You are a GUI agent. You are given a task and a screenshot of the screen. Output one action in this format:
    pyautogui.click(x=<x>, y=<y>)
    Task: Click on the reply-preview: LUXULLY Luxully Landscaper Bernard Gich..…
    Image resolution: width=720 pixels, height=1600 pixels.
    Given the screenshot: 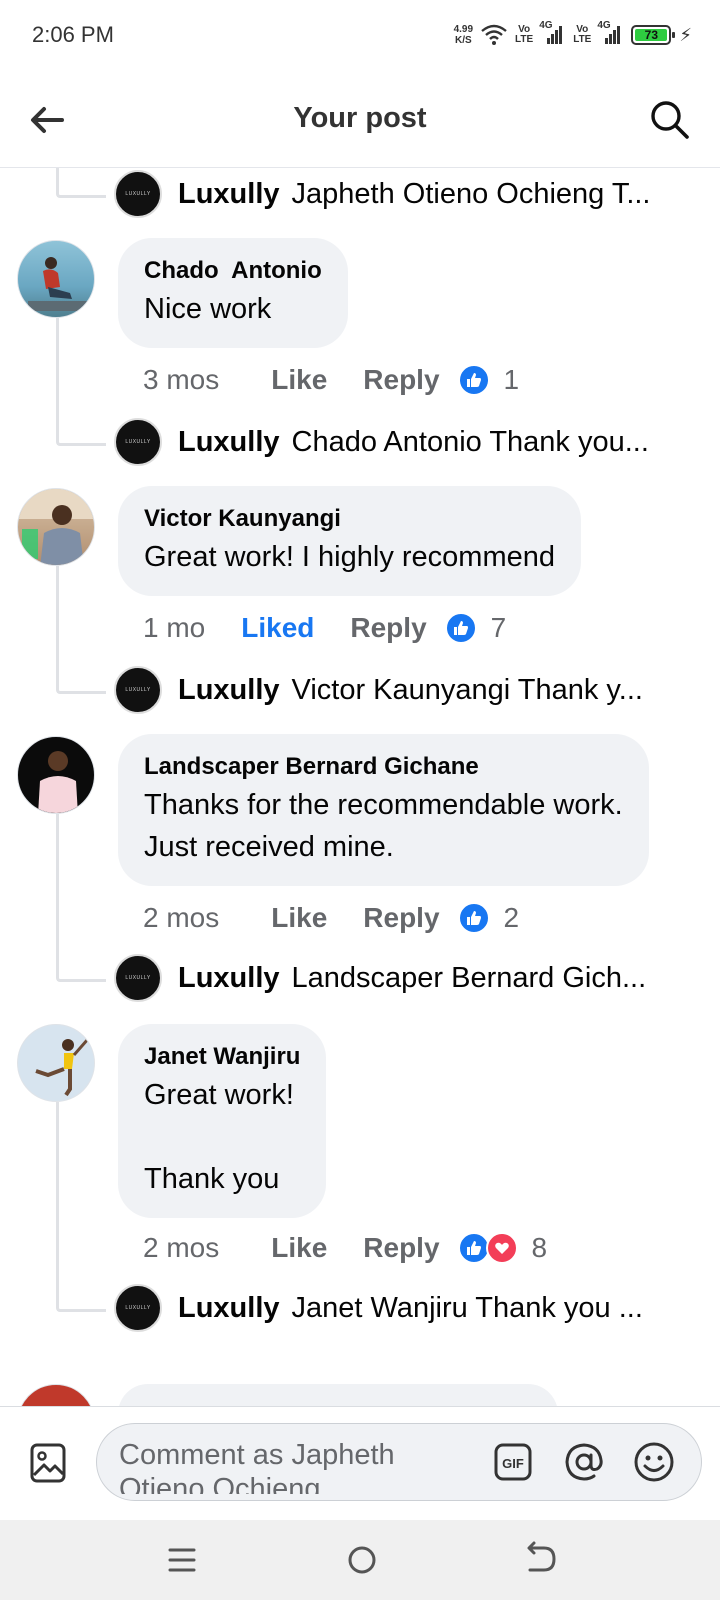 What is the action you would take?
    pyautogui.click(x=409, y=978)
    